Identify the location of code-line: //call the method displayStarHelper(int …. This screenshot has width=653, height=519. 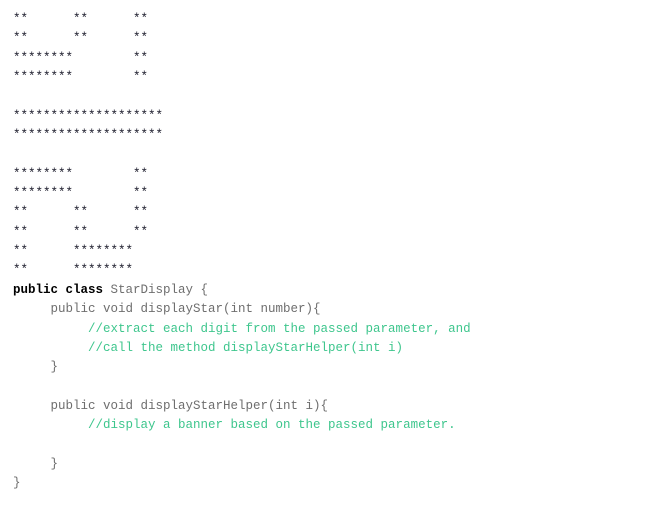
(333, 348).